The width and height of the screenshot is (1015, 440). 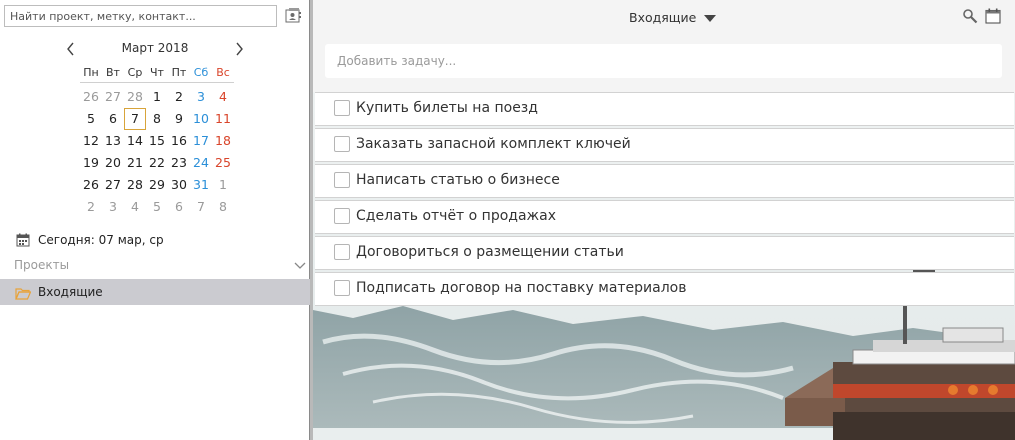 What do you see at coordinates (71, 49) in the screenshot?
I see `chevron-left-icon` at bounding box center [71, 49].